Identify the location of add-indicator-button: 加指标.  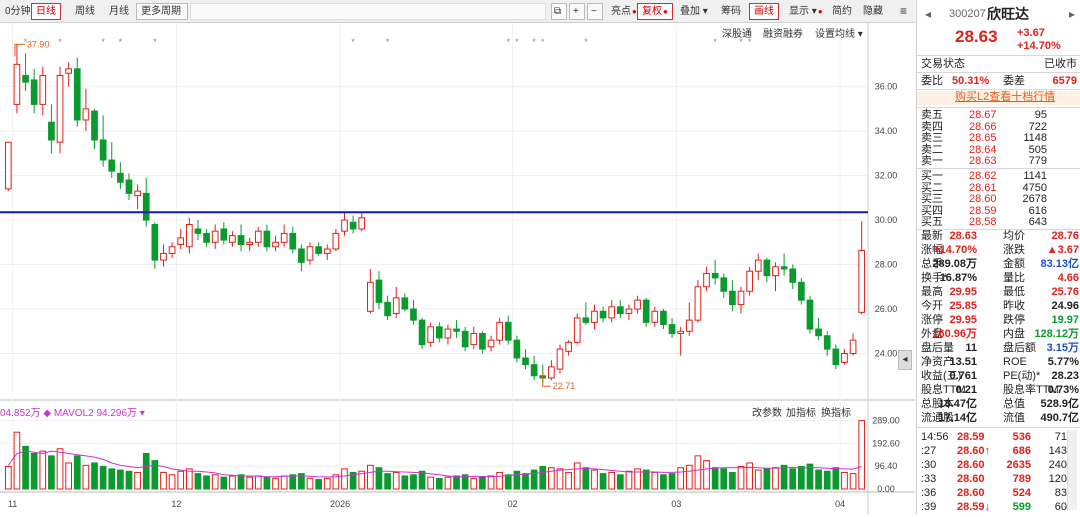
(801, 411).